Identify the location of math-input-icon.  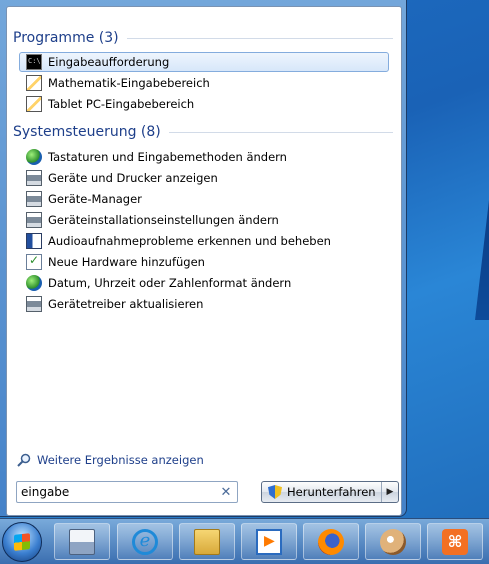
(34, 83).